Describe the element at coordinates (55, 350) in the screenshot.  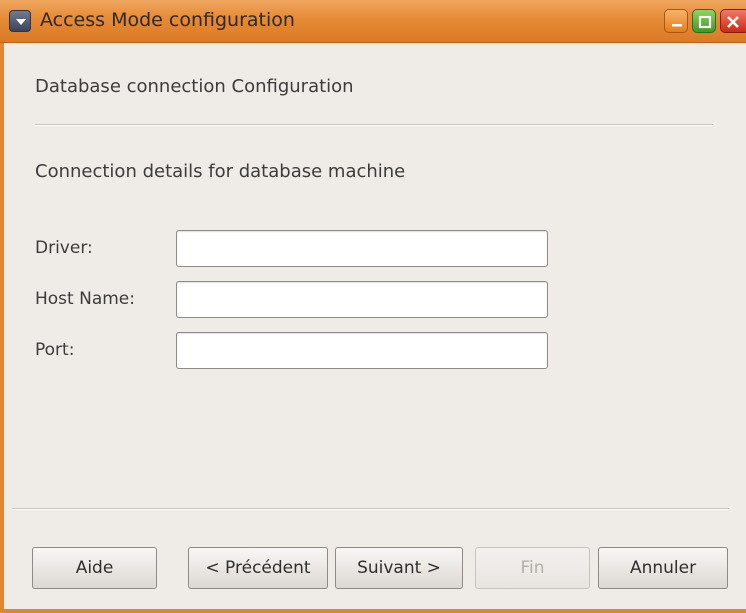
I see `port-label: Port:` at that location.